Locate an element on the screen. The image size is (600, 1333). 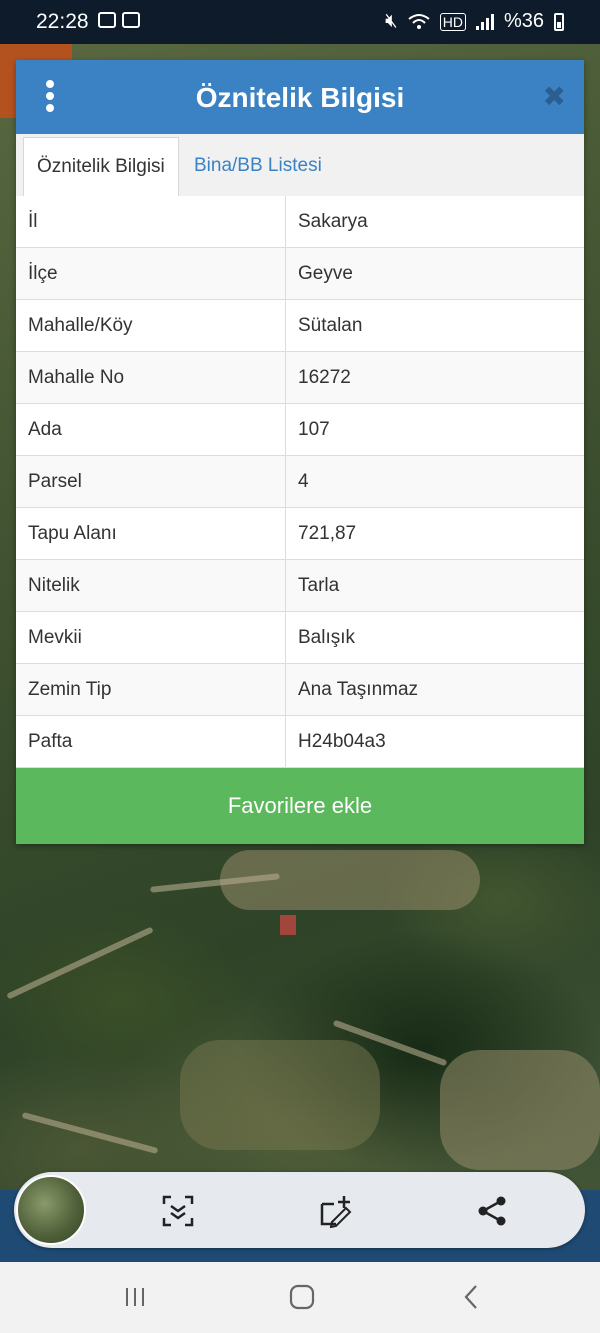
table-row: Mahalle/Köy Sütalan is located at coordinates (300, 326).